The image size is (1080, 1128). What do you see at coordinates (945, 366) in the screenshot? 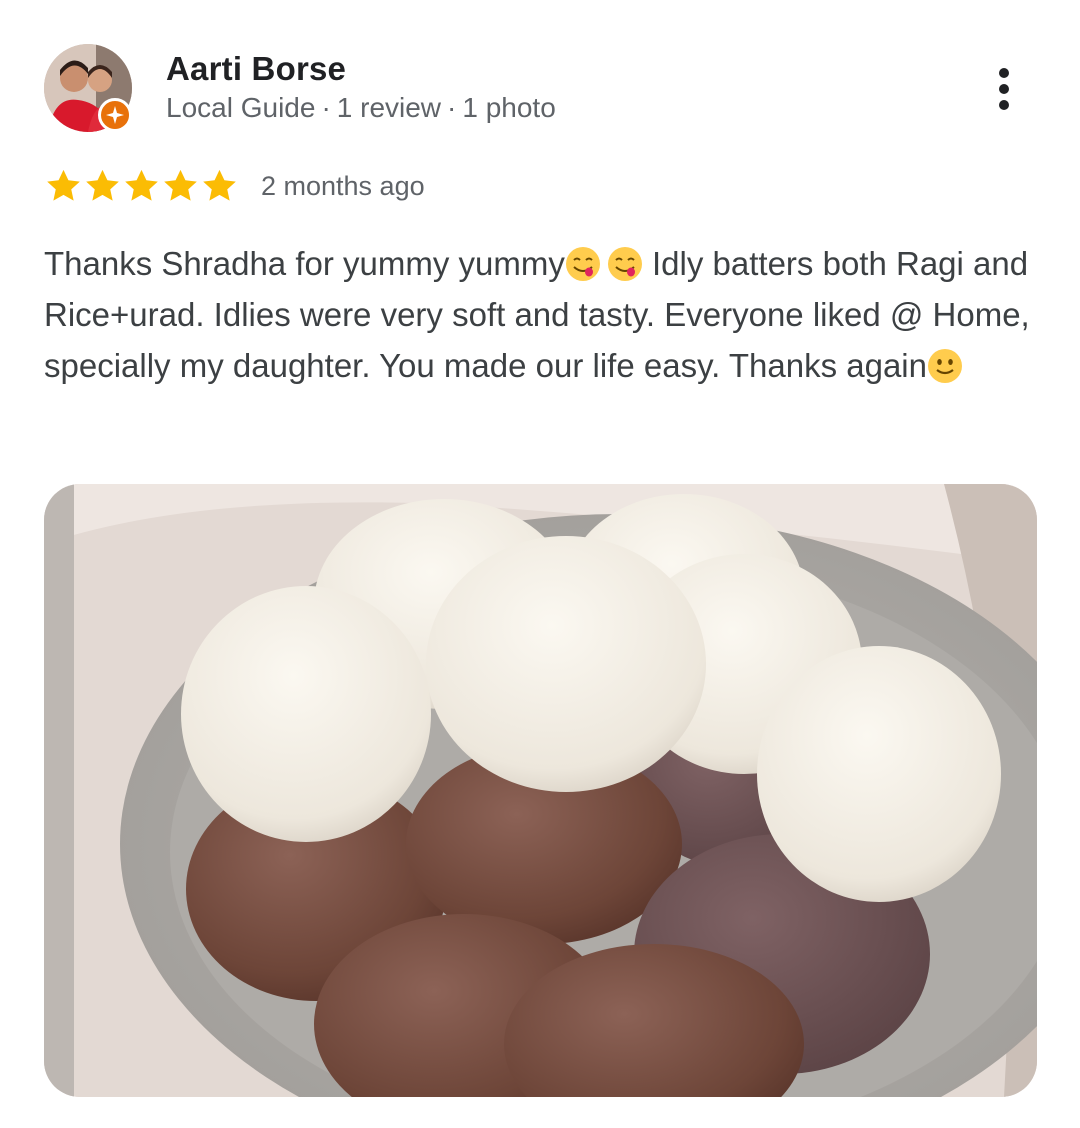
I see `slightly-smiling-face-emoji` at bounding box center [945, 366].